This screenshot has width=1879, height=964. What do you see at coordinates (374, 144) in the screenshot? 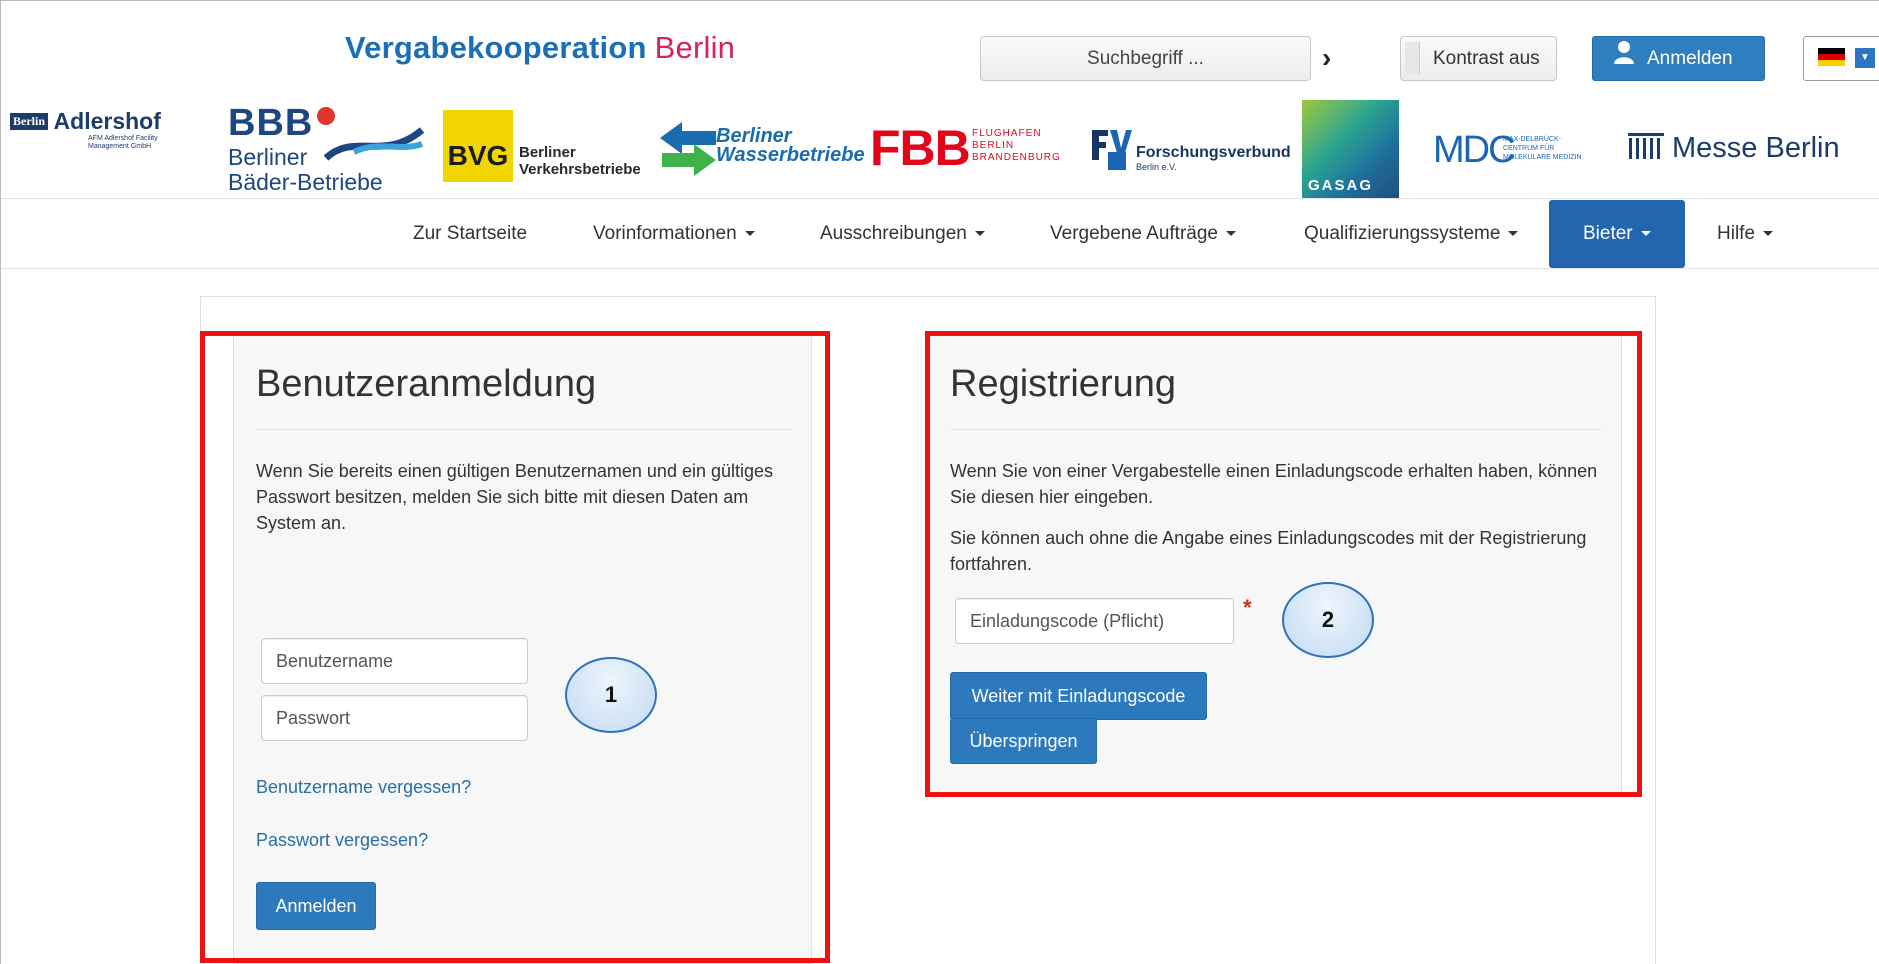
I see `bbb-wave-icon` at bounding box center [374, 144].